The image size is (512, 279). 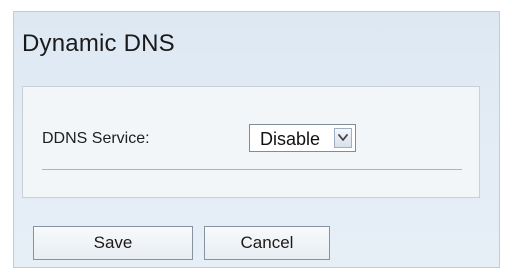 I want to click on save-button: Save, so click(x=113, y=243).